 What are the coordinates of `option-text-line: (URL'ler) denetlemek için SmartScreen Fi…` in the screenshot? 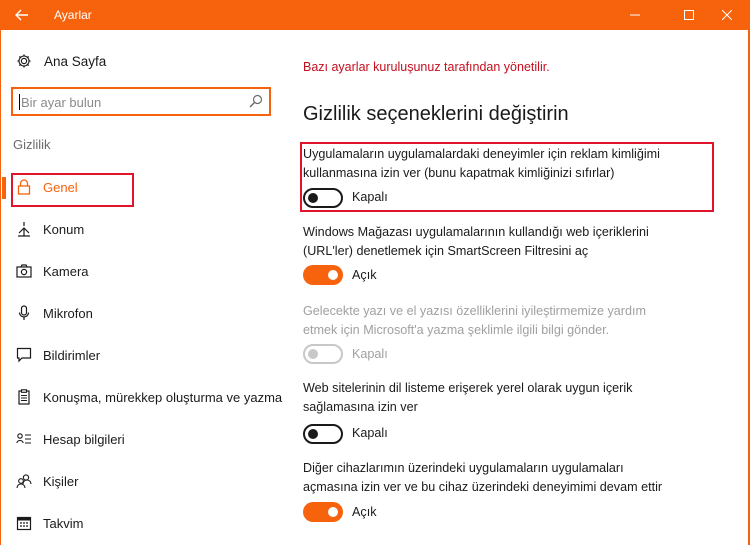 It's located at (446, 251).